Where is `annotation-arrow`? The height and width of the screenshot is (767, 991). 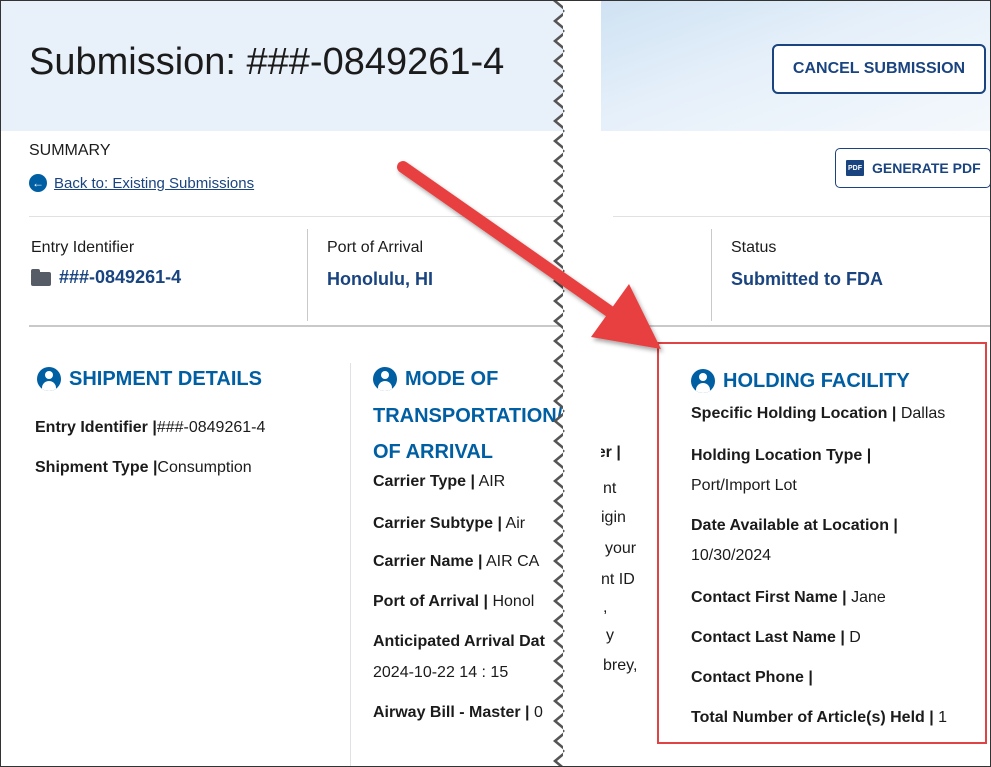
annotation-arrow is located at coordinates (529, 255).